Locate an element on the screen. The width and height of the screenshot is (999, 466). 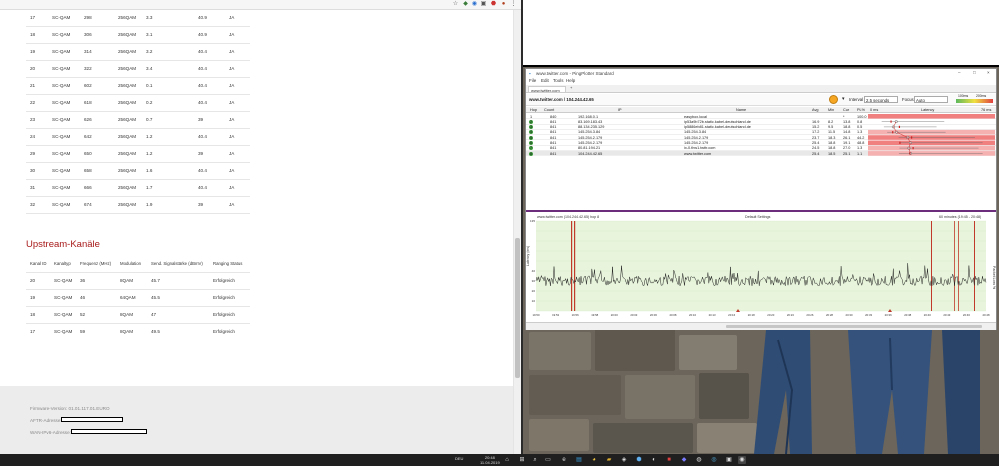
cell-name: ix-0.thw1.twttr.com is located at coordinates (700, 148).